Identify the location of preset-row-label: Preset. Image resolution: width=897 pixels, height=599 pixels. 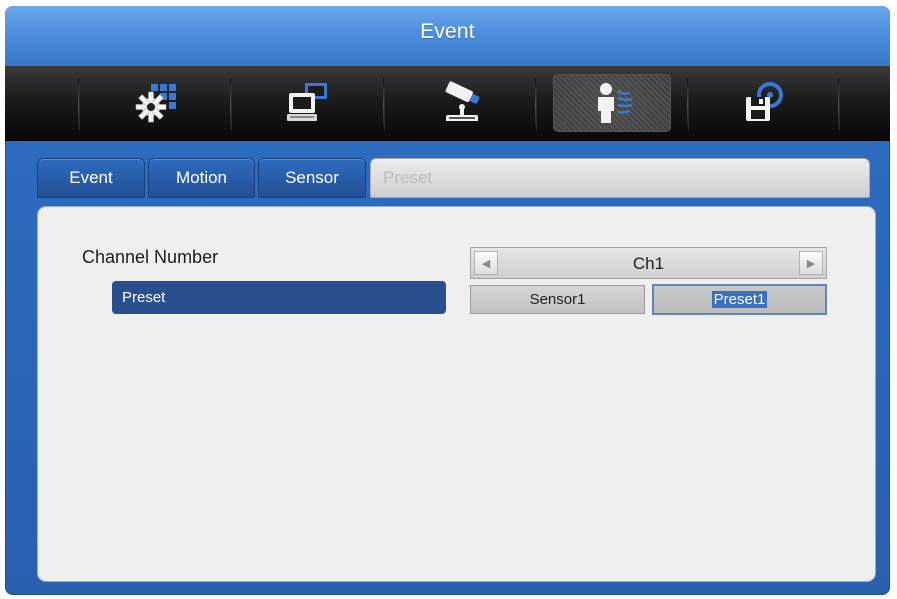
(279, 297).